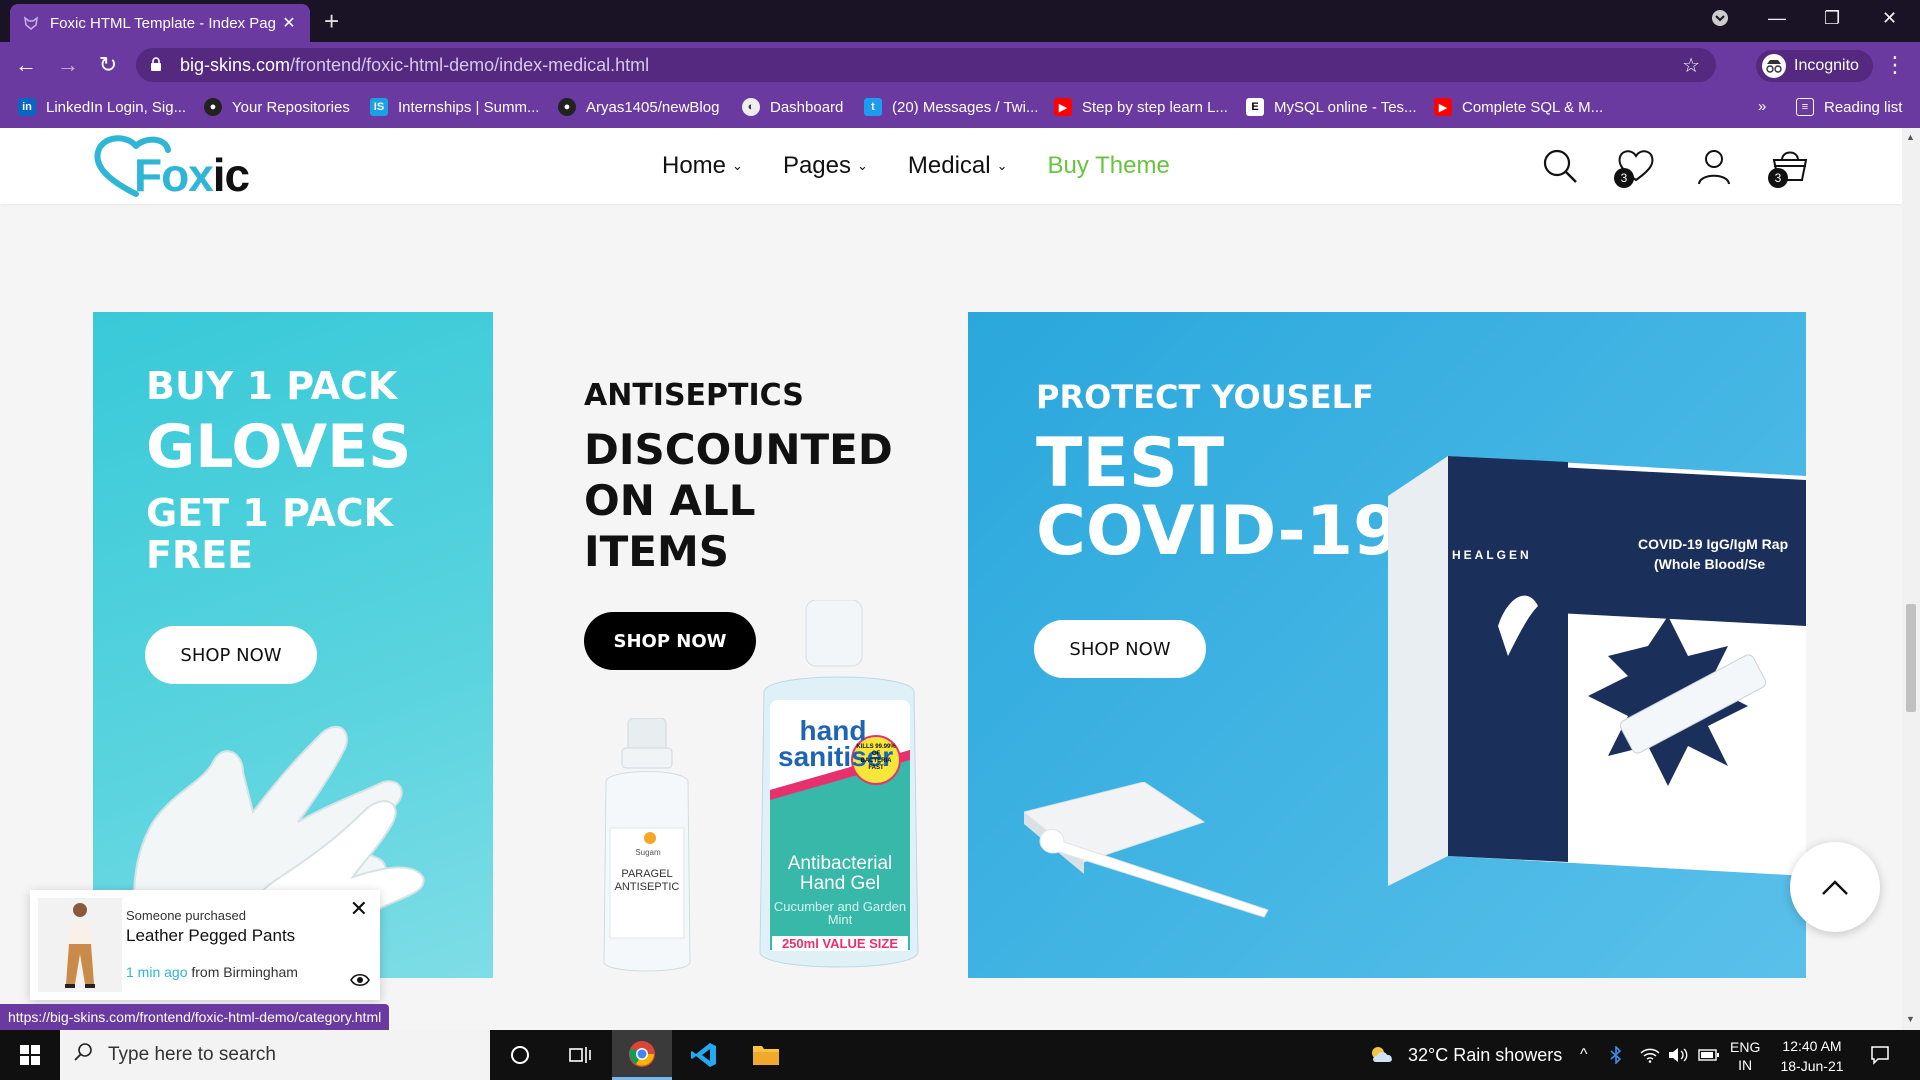 This screenshot has width=1920, height=1080. Describe the element at coordinates (1789, 167) in the screenshot. I see `cart-basket-icon: 3` at that location.